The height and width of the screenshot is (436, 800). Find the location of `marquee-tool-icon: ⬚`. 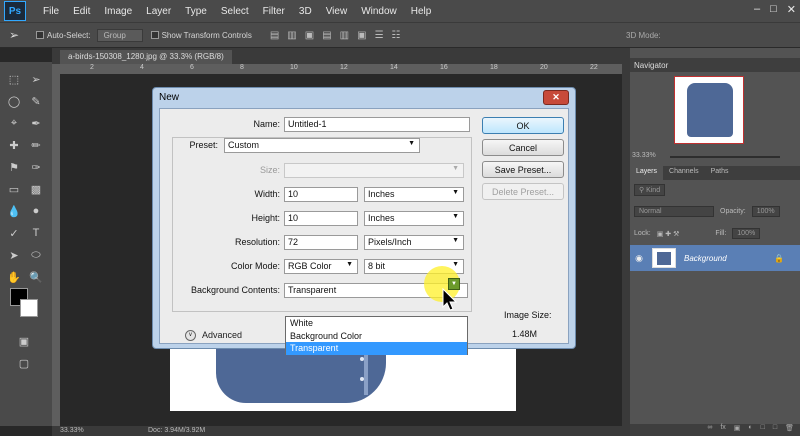

marquee-tool-icon: ⬚ is located at coordinates (14, 79).